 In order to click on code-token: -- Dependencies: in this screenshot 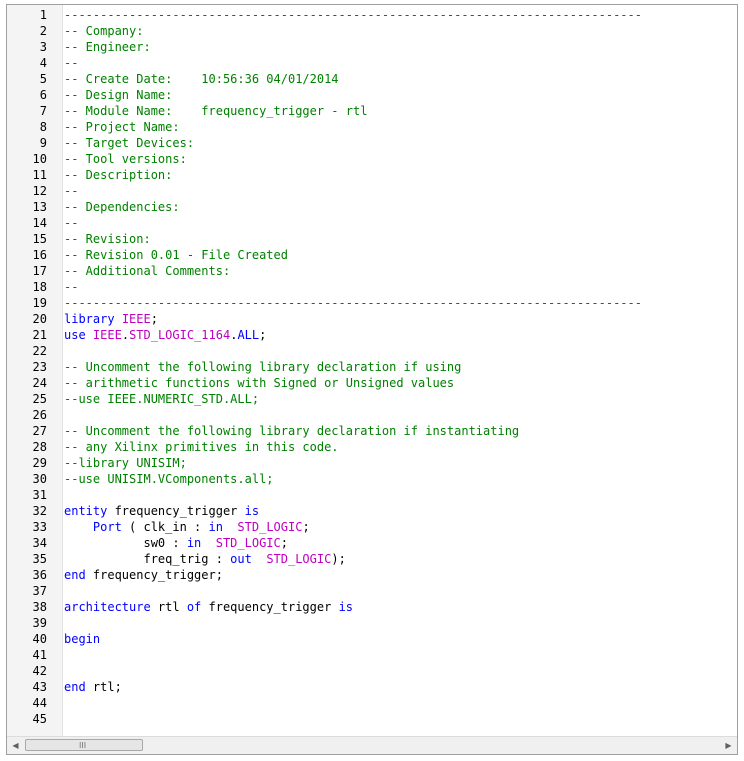, I will do `click(122, 207)`.